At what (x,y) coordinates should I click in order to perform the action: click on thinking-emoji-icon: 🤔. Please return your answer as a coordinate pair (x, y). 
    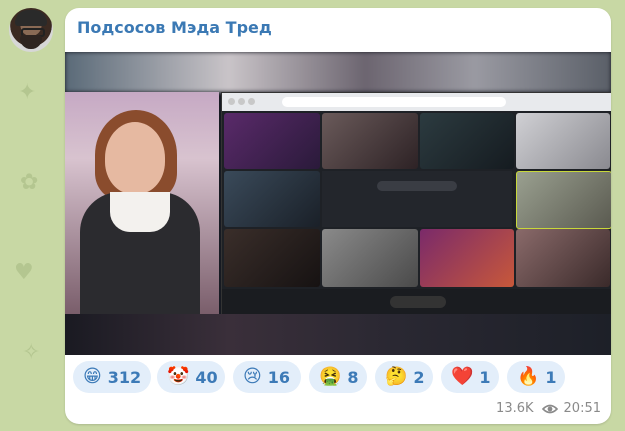
    Looking at the image, I should click on (396, 376).